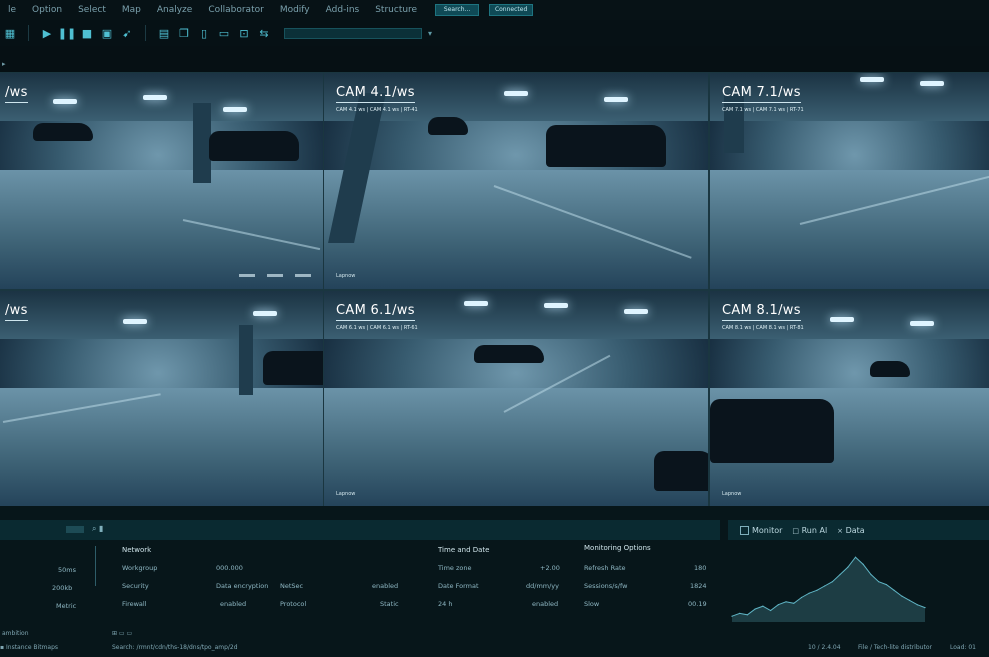 This screenshot has height=657, width=989. Describe the element at coordinates (204, 33) in the screenshot. I see `document-icon: ▯` at that location.